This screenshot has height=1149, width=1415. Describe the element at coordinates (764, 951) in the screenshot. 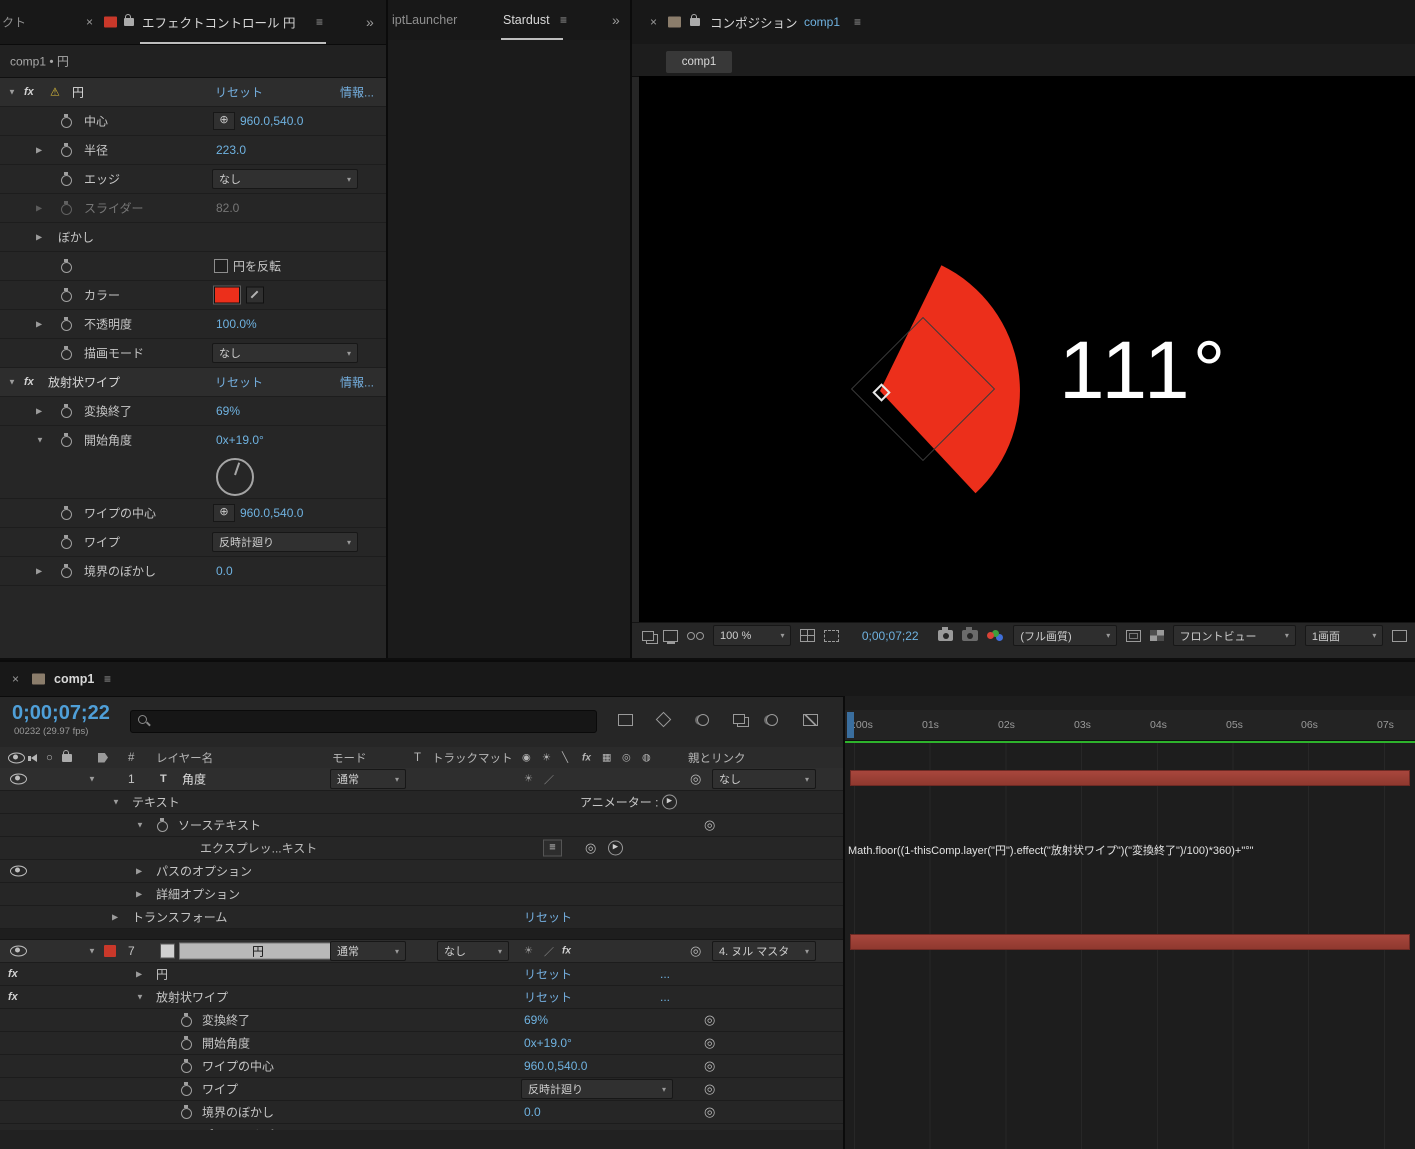

I see `parent-select: 4. ヌル マスタ ▾` at that location.